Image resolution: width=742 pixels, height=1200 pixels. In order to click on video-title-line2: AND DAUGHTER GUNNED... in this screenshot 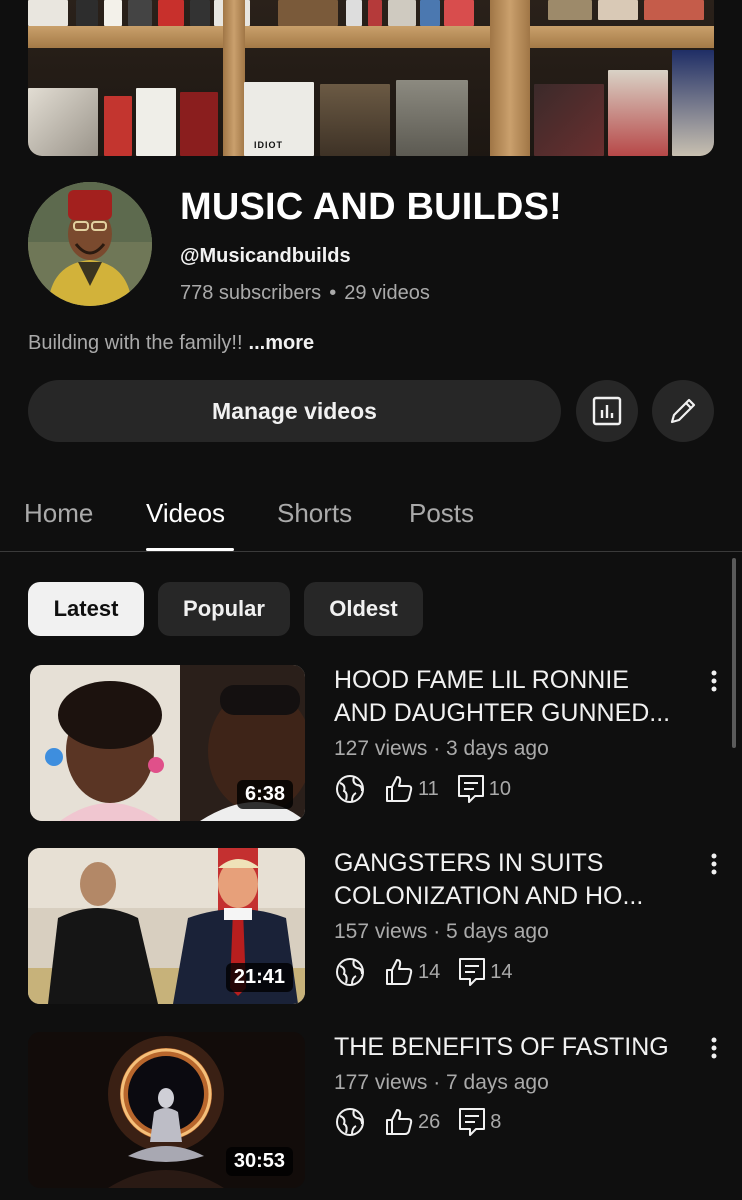, I will do `click(502, 713)`.